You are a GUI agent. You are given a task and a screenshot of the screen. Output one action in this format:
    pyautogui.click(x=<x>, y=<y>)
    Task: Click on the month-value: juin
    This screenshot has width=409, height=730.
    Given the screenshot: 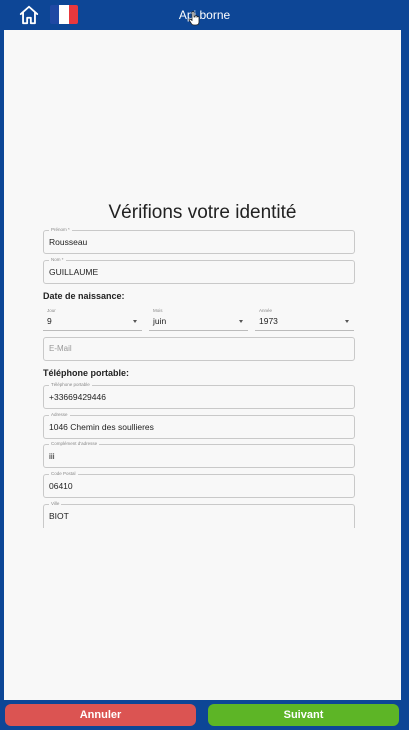 What is the action you would take?
    pyautogui.click(x=160, y=321)
    